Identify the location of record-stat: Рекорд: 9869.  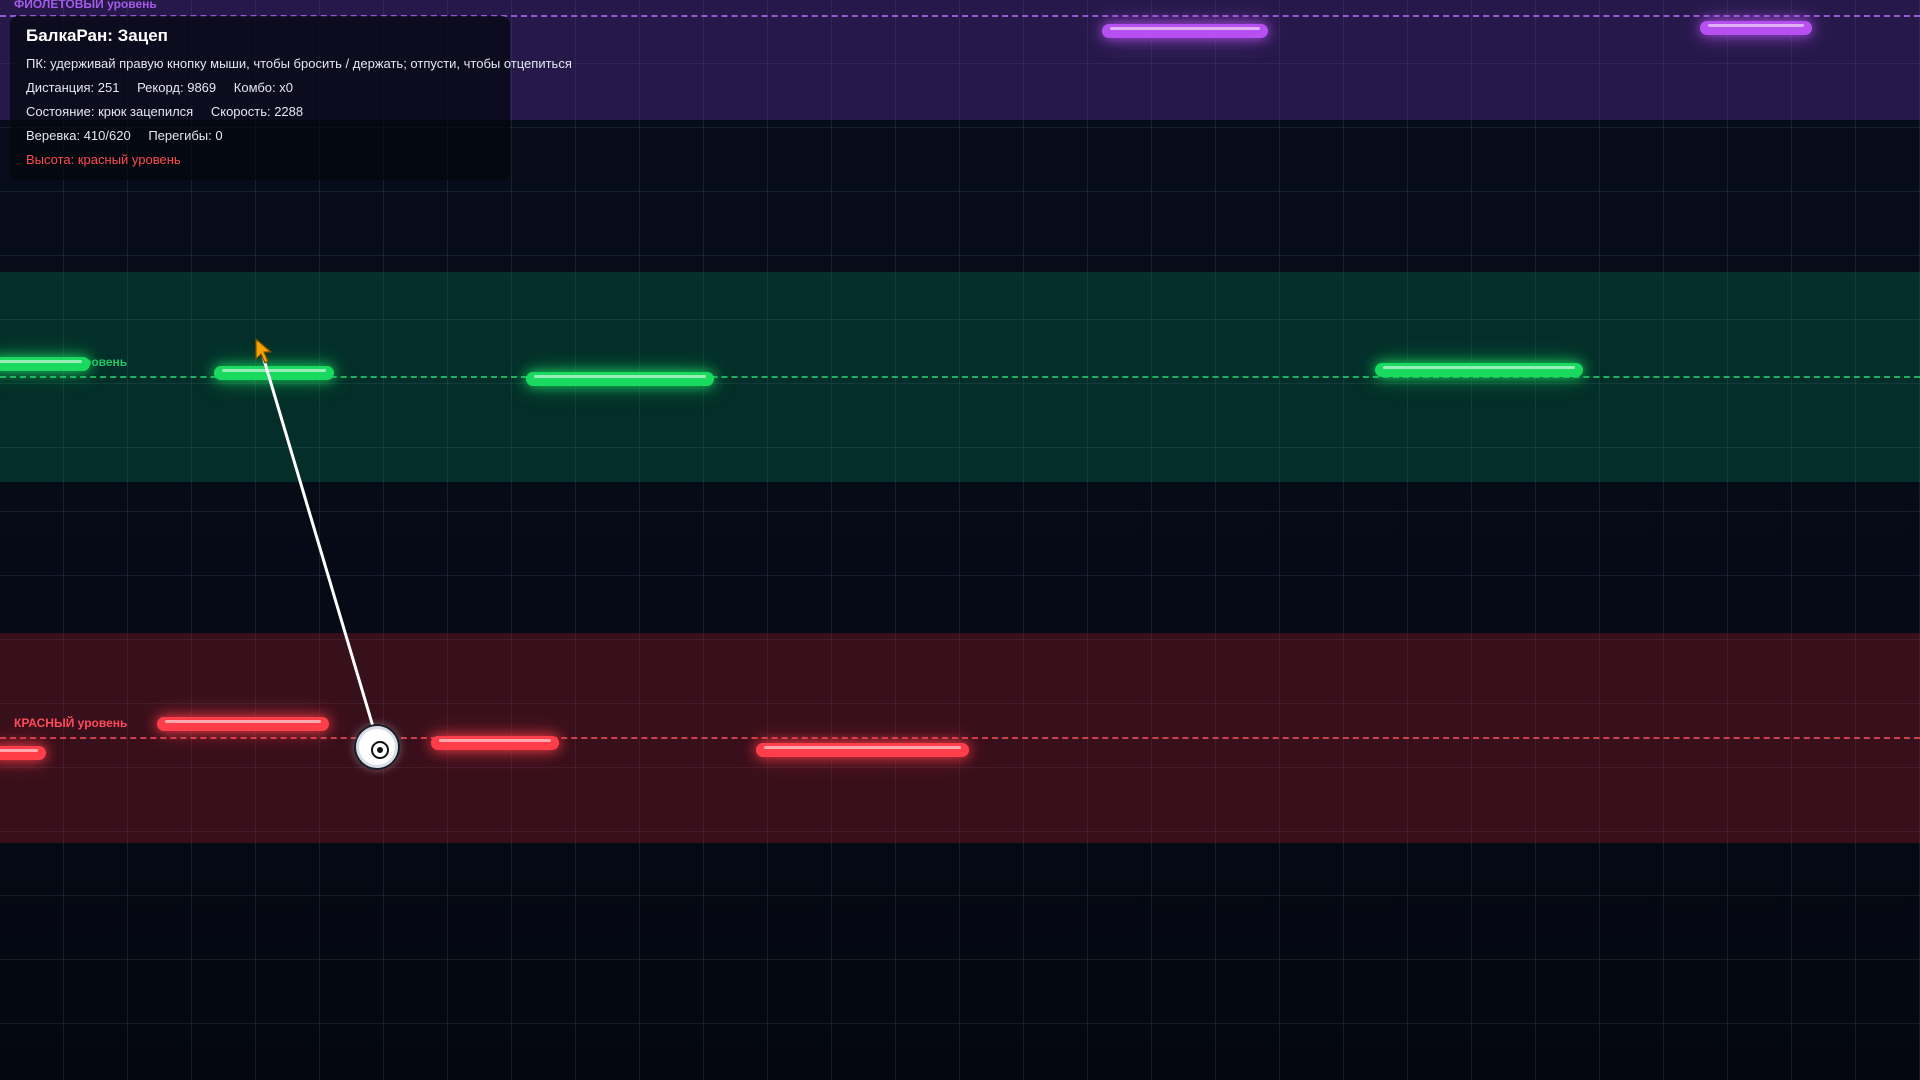
(177, 87).